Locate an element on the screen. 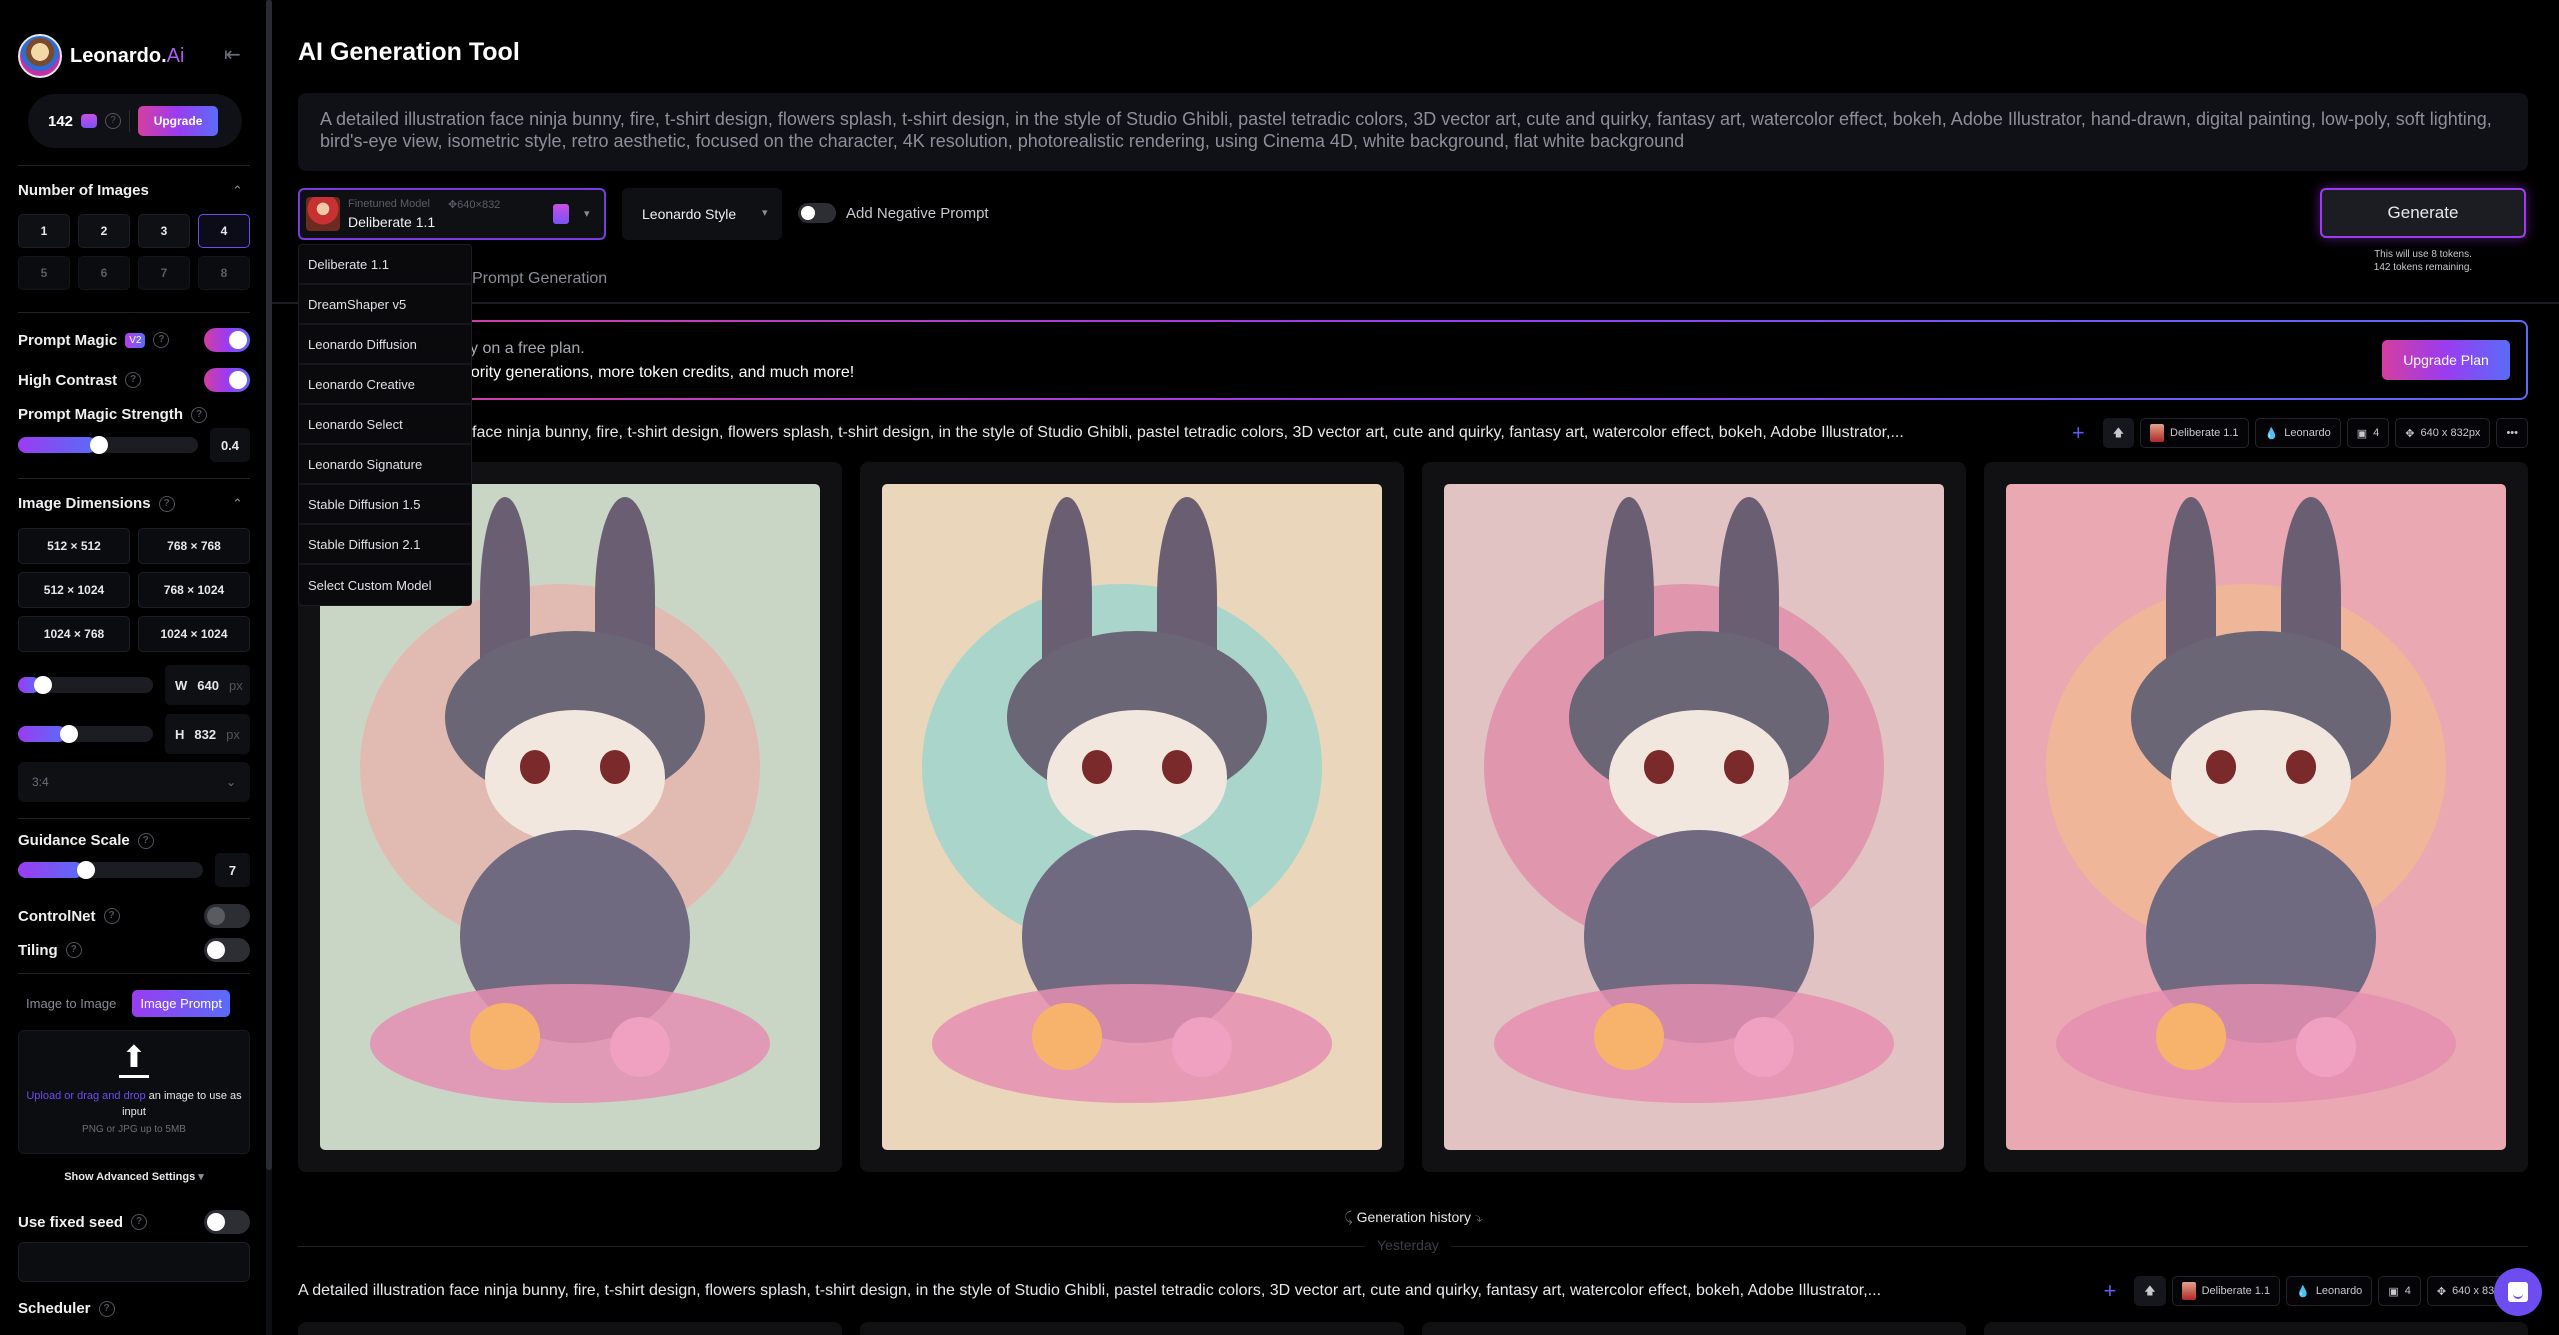 Image resolution: width=2559 pixels, height=1335 pixels. tiling-row: Tiling? is located at coordinates (134, 950).